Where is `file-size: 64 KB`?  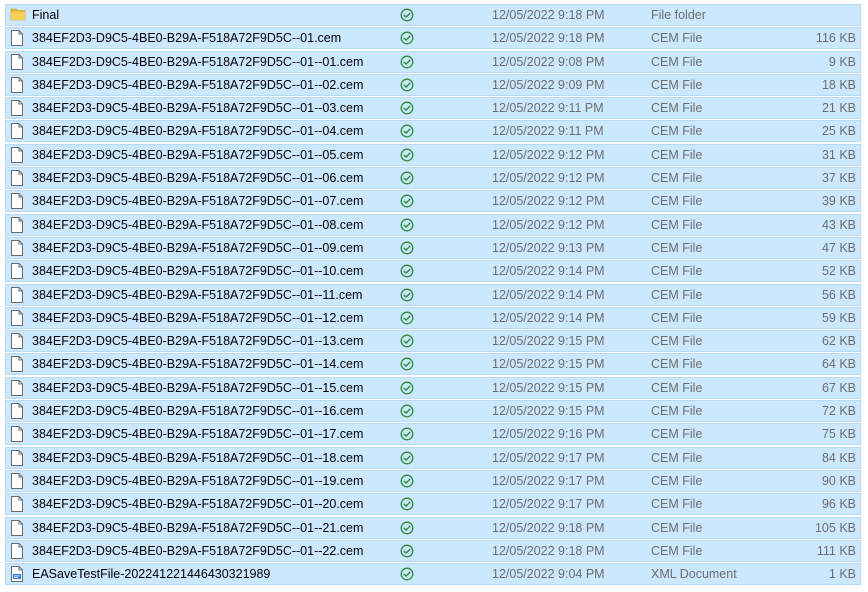
file-size: 64 KB is located at coordinates (838, 364).